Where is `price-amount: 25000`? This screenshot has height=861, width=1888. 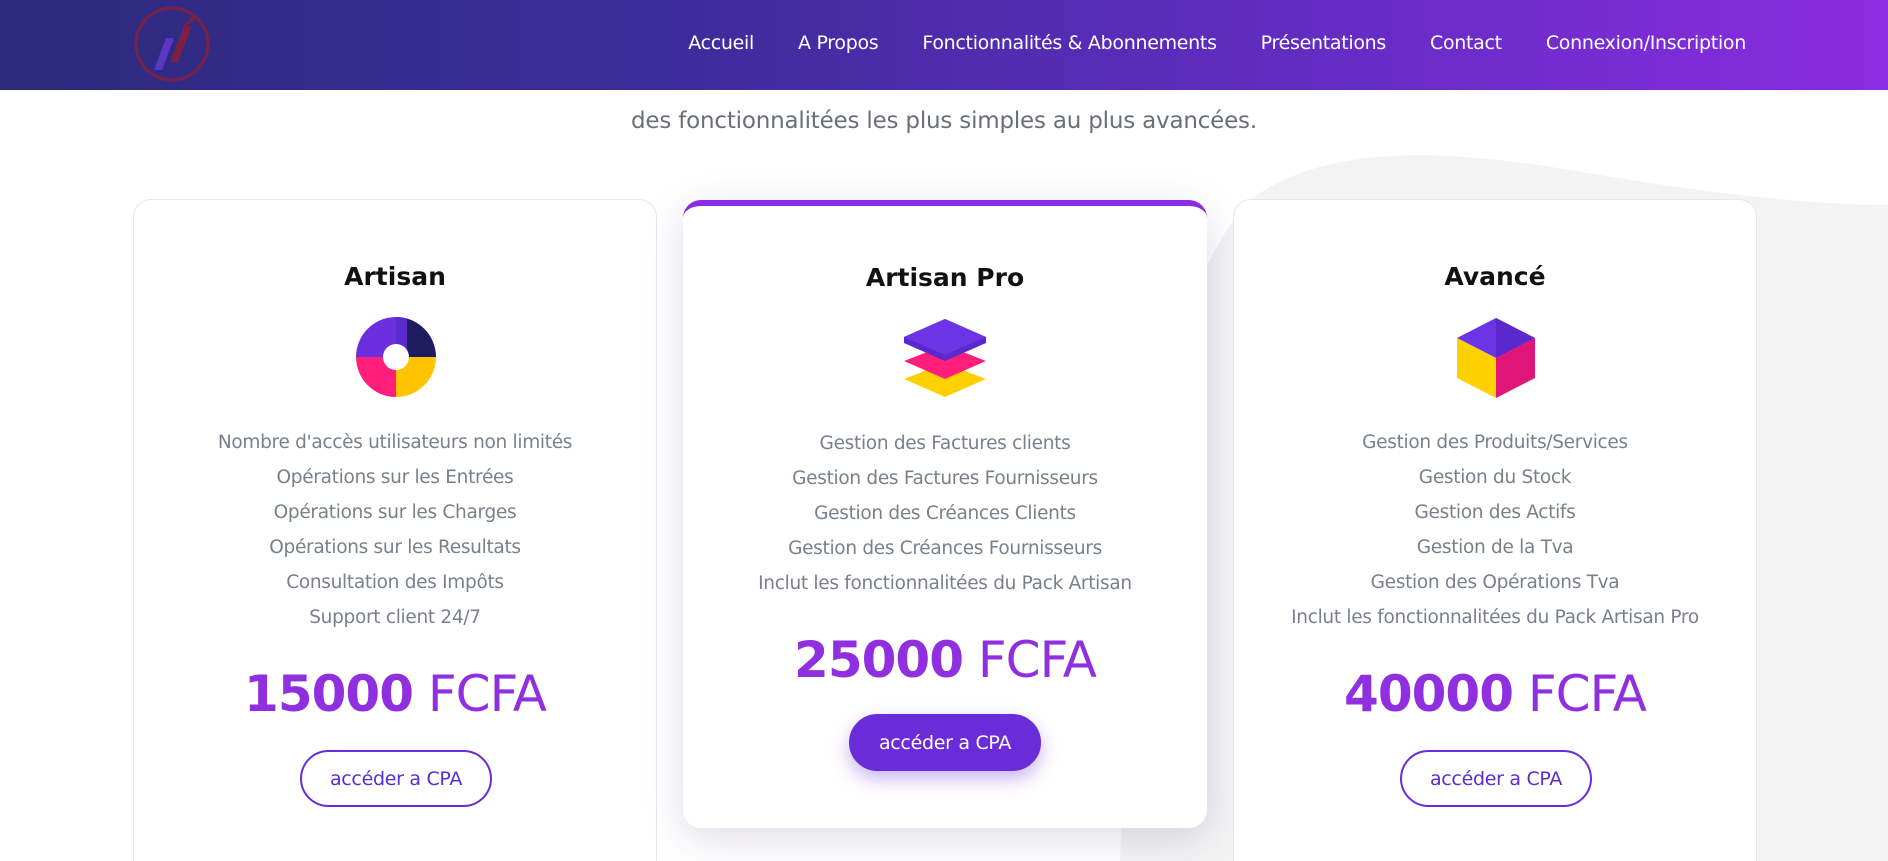 price-amount: 25000 is located at coordinates (879, 660).